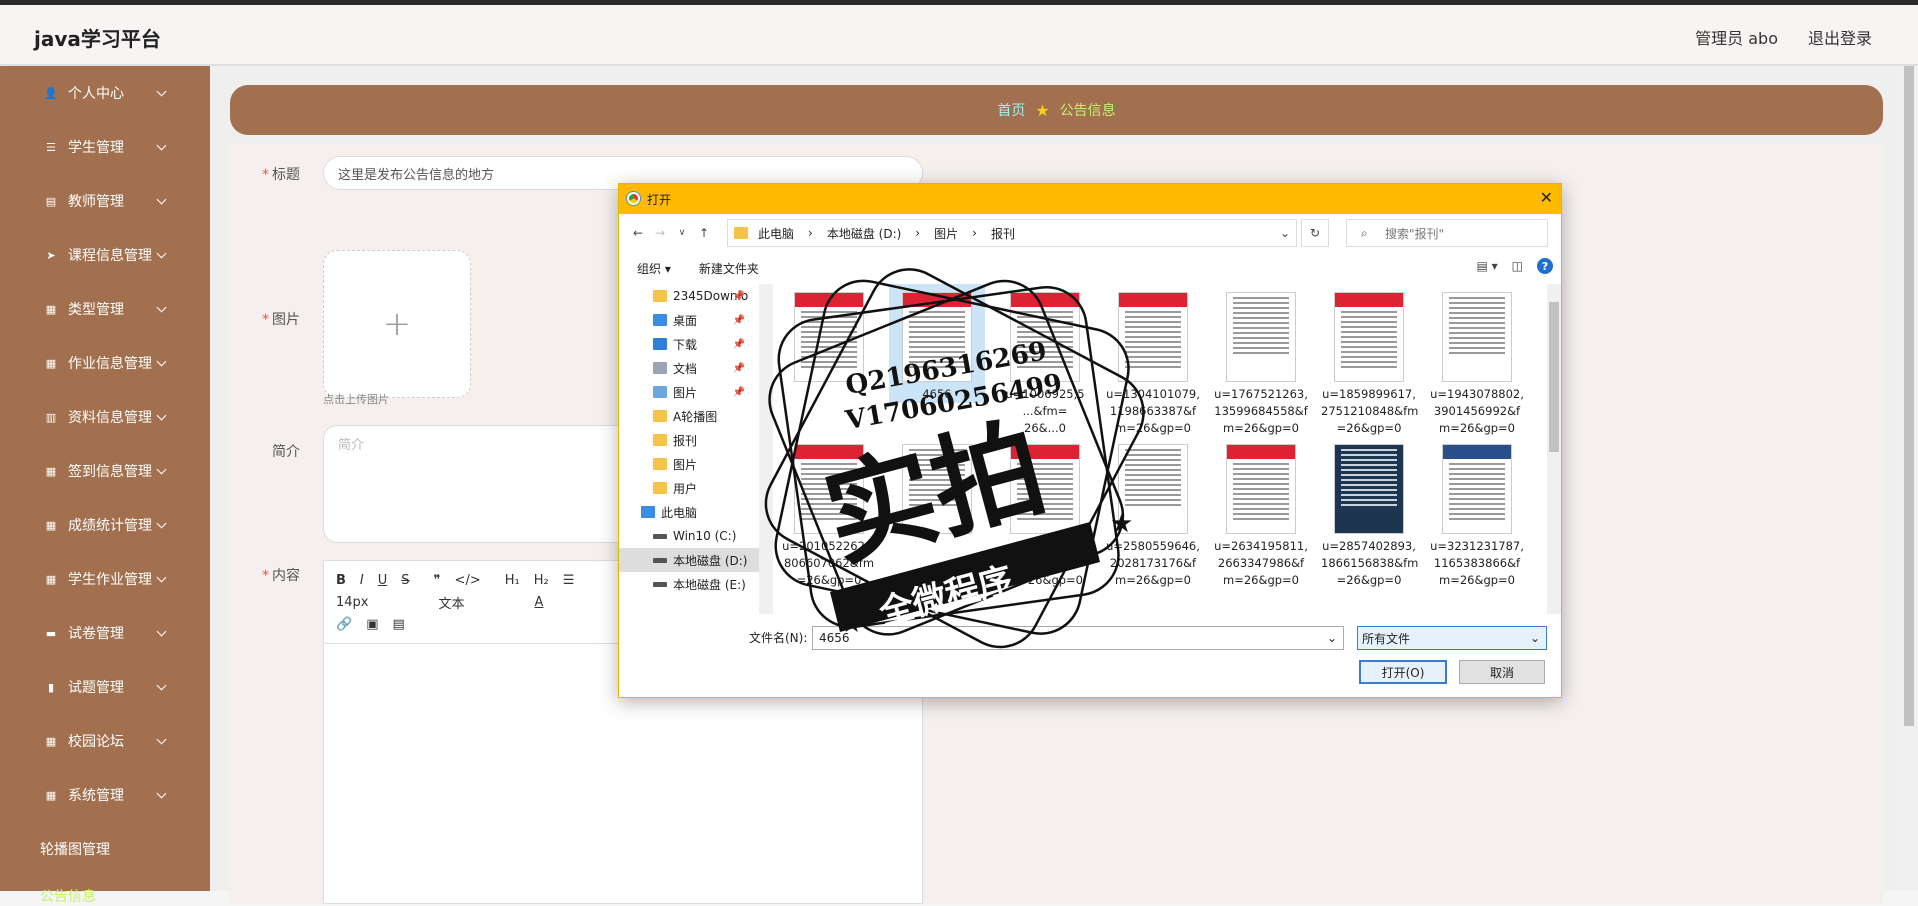 Image resolution: width=1918 pixels, height=906 pixels. I want to click on chevron-down-icon: ∨, so click(682, 233).